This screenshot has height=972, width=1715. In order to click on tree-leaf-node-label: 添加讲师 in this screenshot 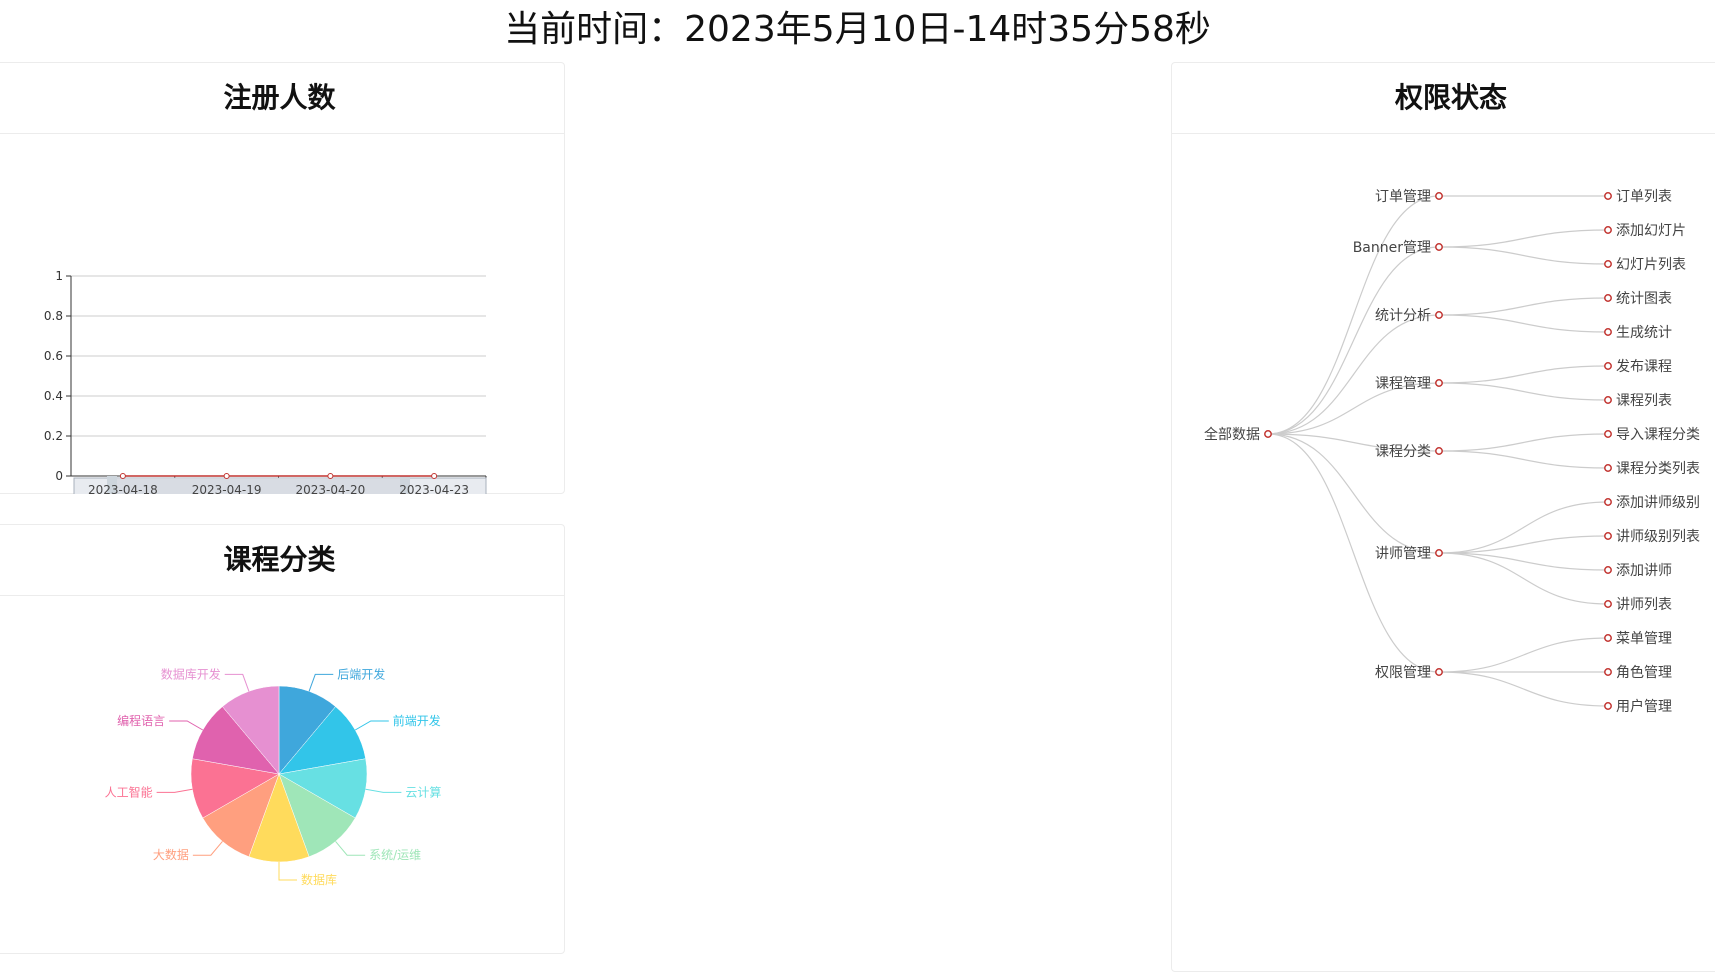, I will do `click(1644, 571)`.